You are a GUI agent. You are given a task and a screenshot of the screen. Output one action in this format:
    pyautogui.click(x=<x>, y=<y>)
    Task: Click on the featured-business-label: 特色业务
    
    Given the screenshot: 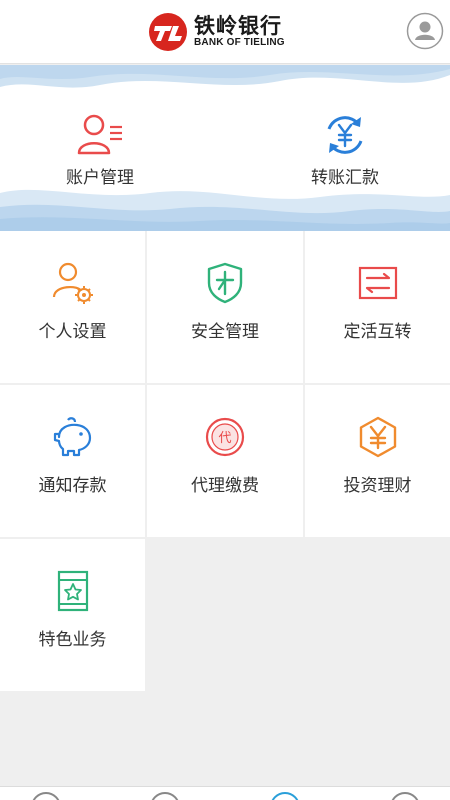 What is the action you would take?
    pyautogui.click(x=72, y=640)
    